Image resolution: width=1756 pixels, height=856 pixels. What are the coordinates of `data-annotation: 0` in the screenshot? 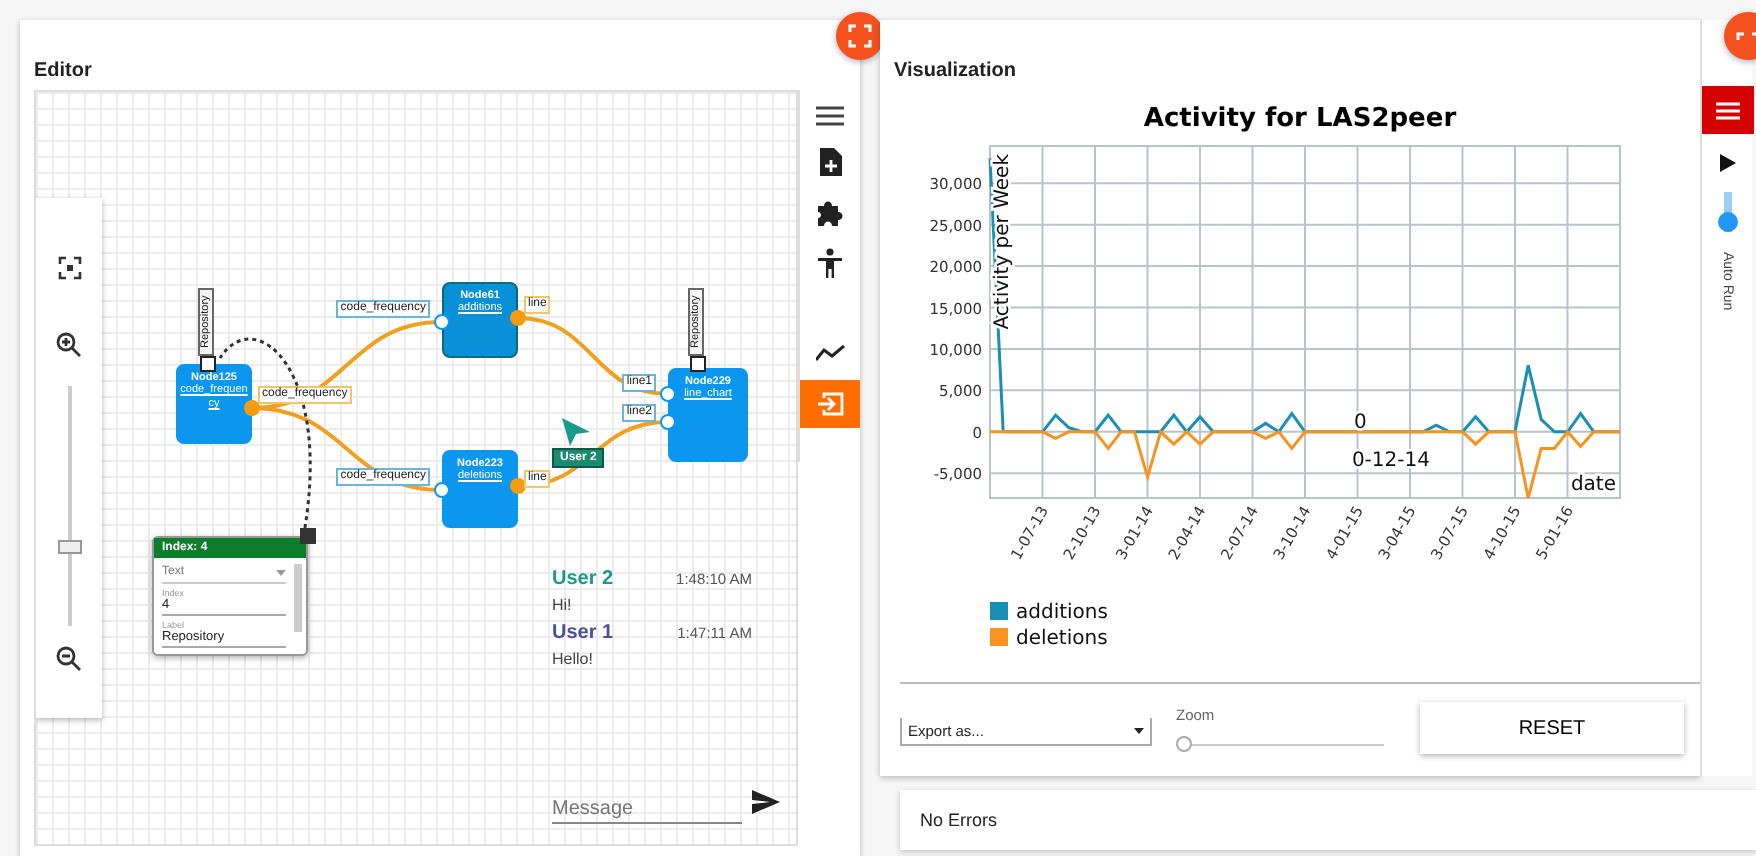 It's located at (1360, 422).